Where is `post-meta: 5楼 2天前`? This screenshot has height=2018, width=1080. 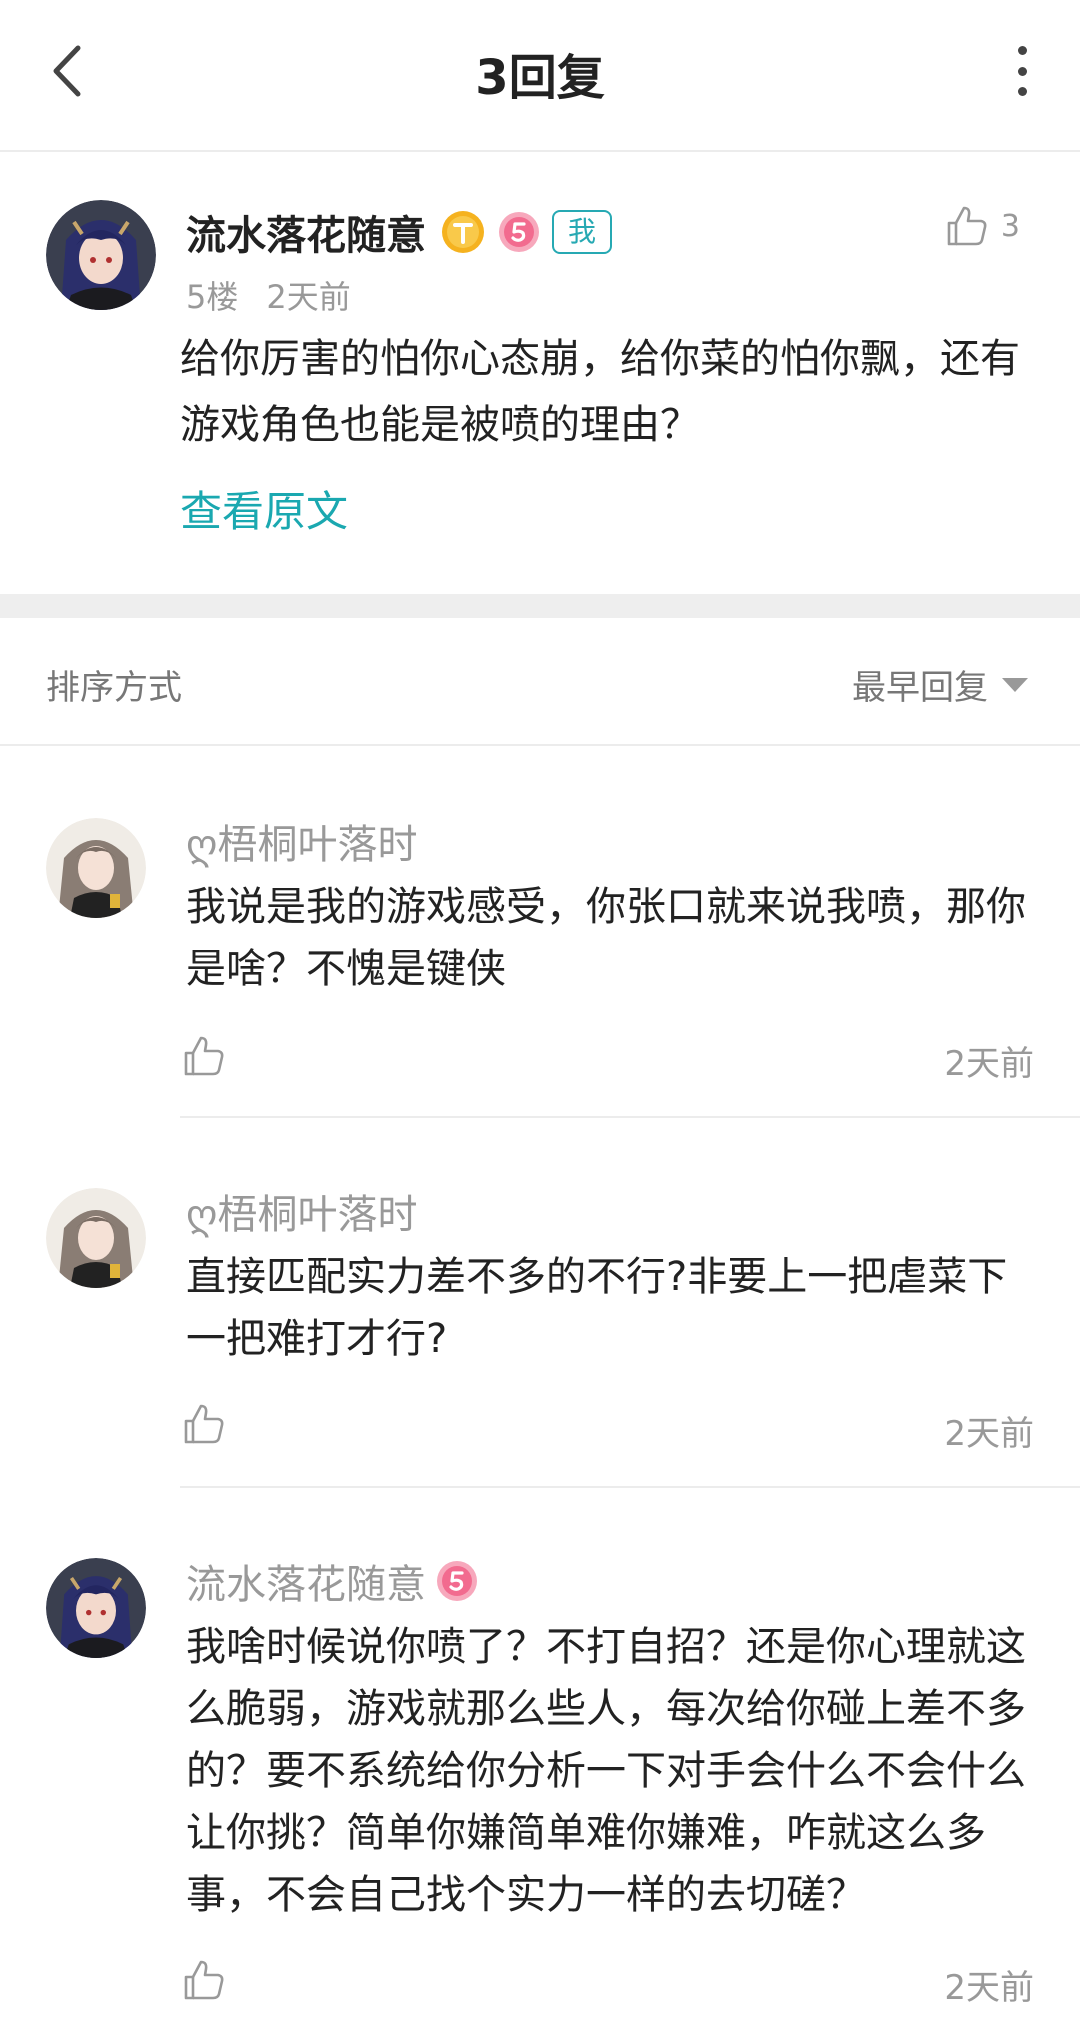 post-meta: 5楼 2天前 is located at coordinates (268, 295).